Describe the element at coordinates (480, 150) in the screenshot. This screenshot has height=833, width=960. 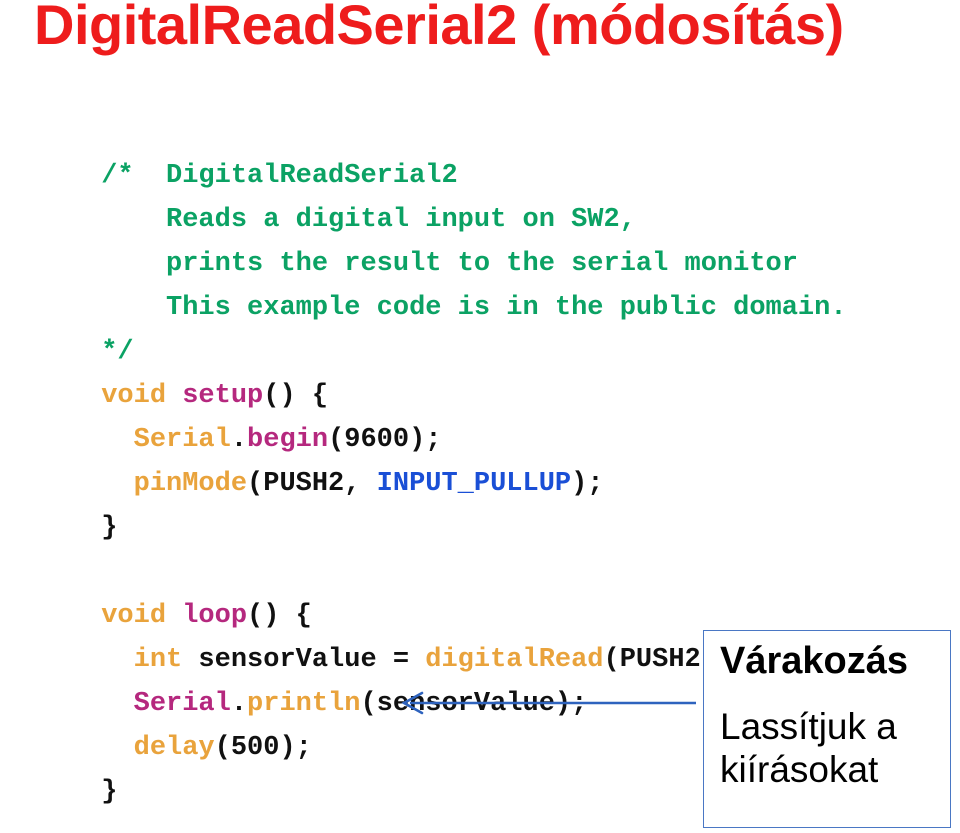
I see `code-line: /* DigitalReadSerial2` at that location.